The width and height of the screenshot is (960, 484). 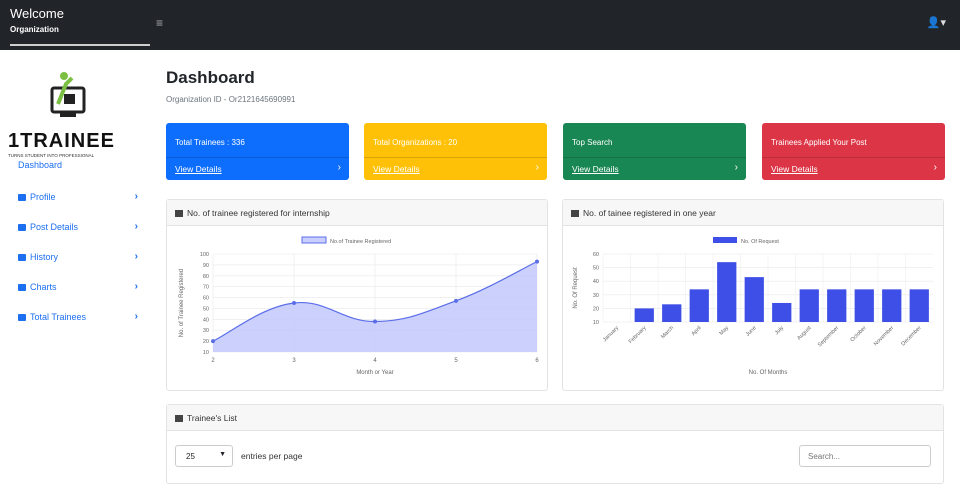 I want to click on top-navbar: Welcome Organization ≡ 👤▾, so click(x=480, y=25).